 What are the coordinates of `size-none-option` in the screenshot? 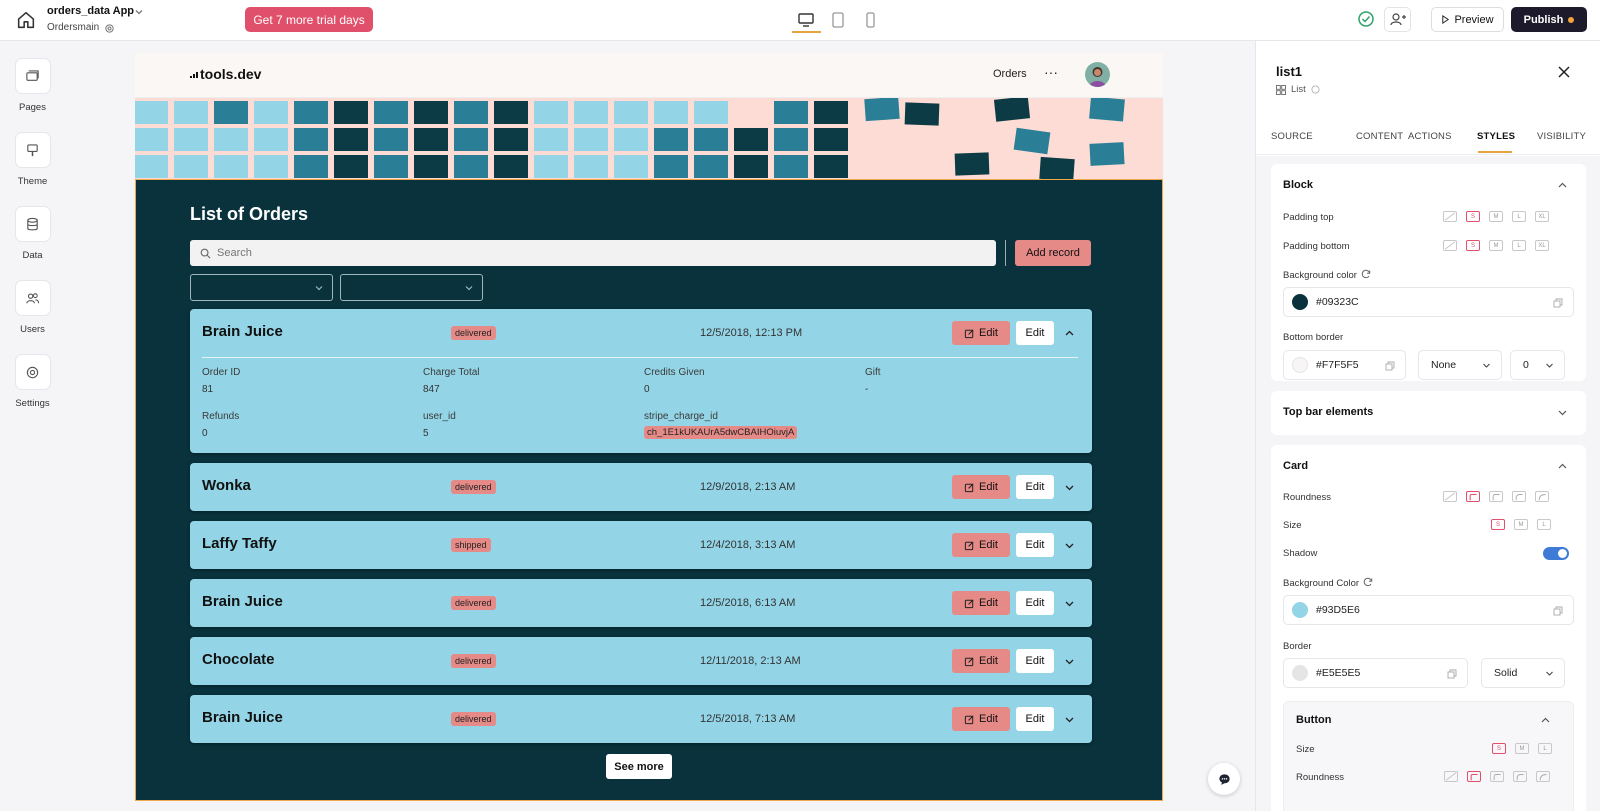 It's located at (1450, 216).